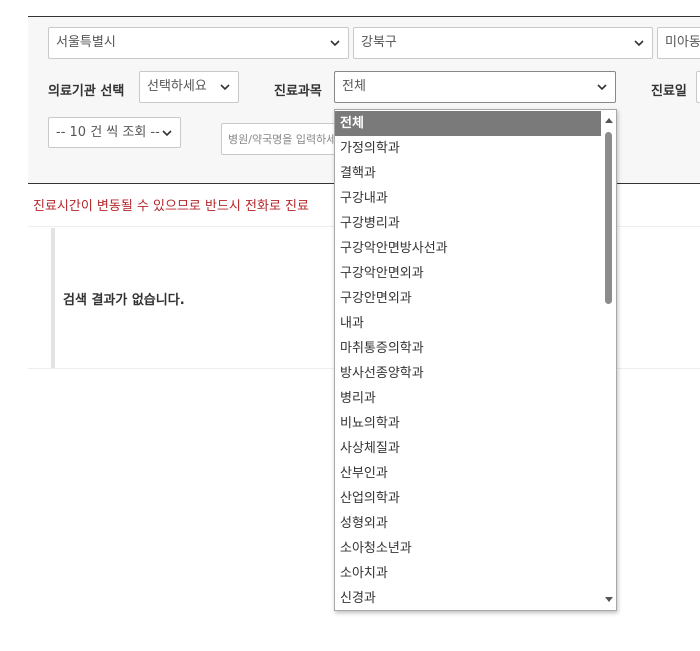 The height and width of the screenshot is (651, 700). Describe the element at coordinates (298, 91) in the screenshot. I see `department-label: 진료과목` at that location.